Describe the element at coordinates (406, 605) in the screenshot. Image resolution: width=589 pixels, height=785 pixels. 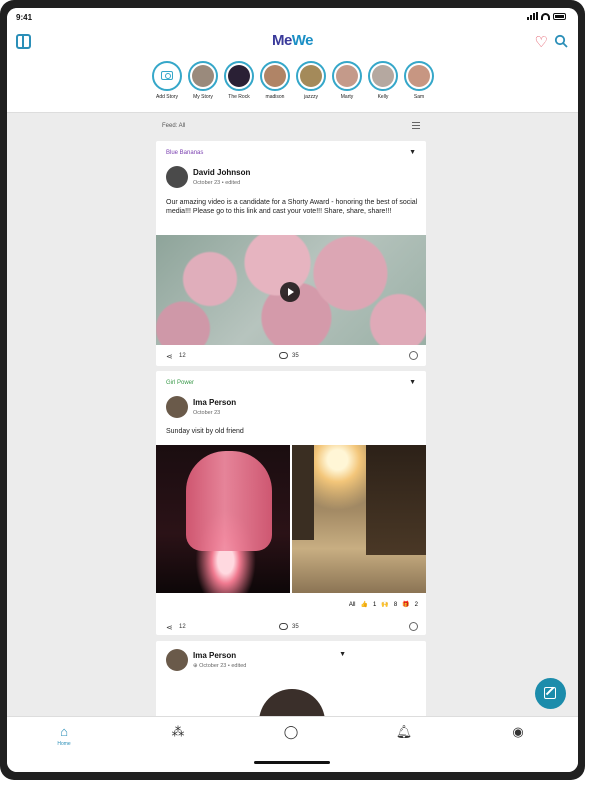
I see `gift-icon: 🎁` at that location.